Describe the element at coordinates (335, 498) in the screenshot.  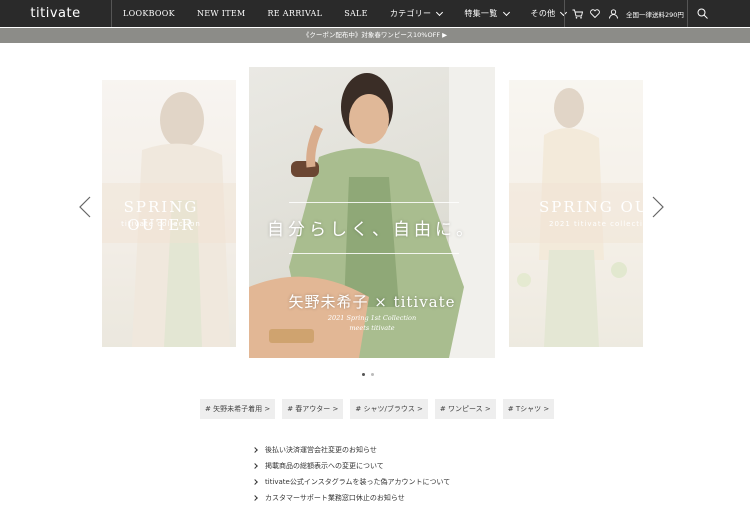
I see `news-text: カスタマーサポート業務窓口休止のお知らせ` at that location.